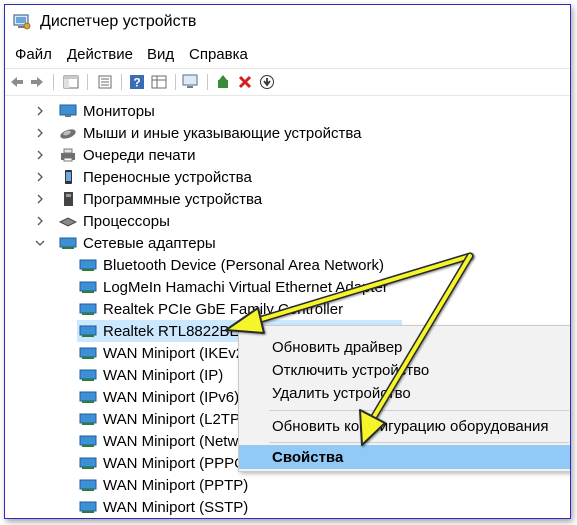  I want to click on tree-category-network-adapters: Сетевые адаптеры, so click(125, 243).